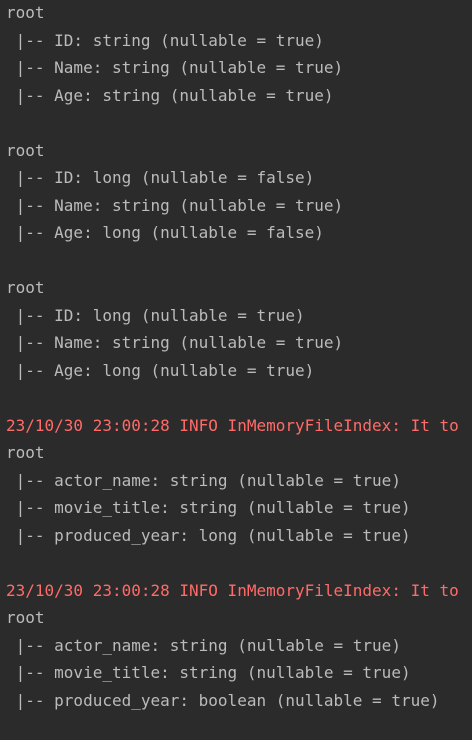 The height and width of the screenshot is (740, 472). What do you see at coordinates (160, 177) in the screenshot?
I see `console-line: |-- ID: long (nullable = false)` at bounding box center [160, 177].